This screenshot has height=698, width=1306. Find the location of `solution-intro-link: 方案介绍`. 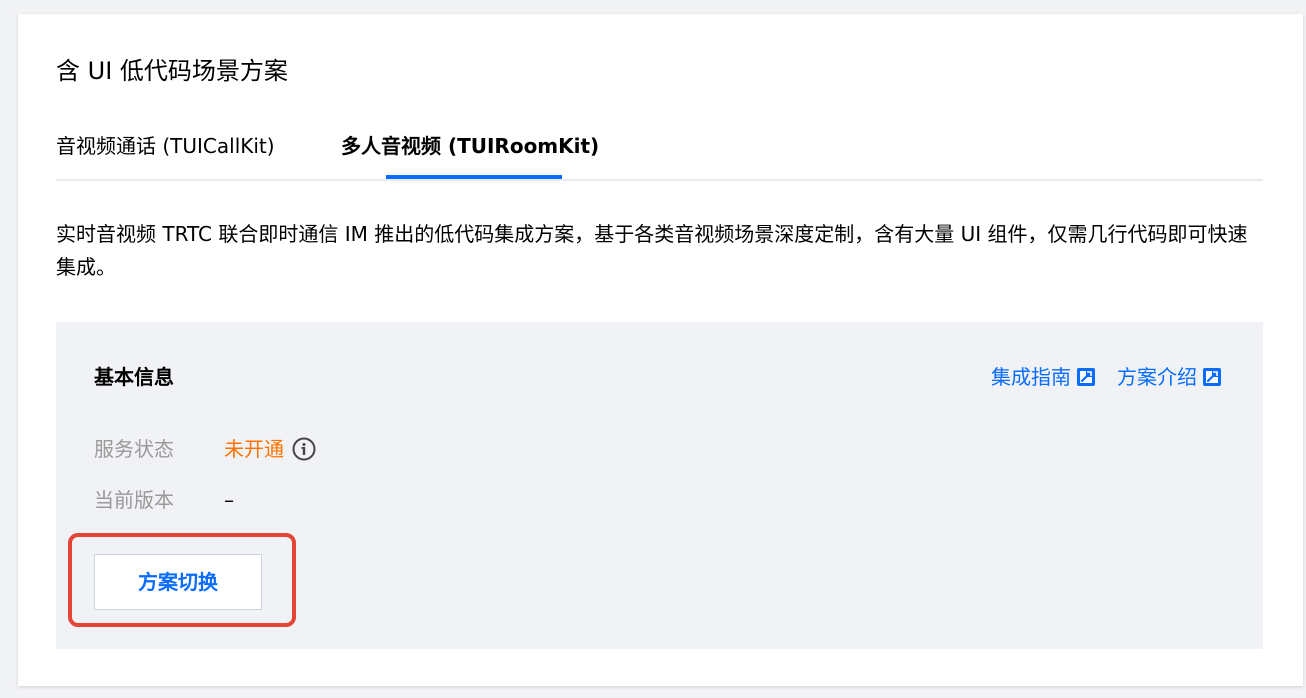

solution-intro-link: 方案介绍 is located at coordinates (1169, 377).